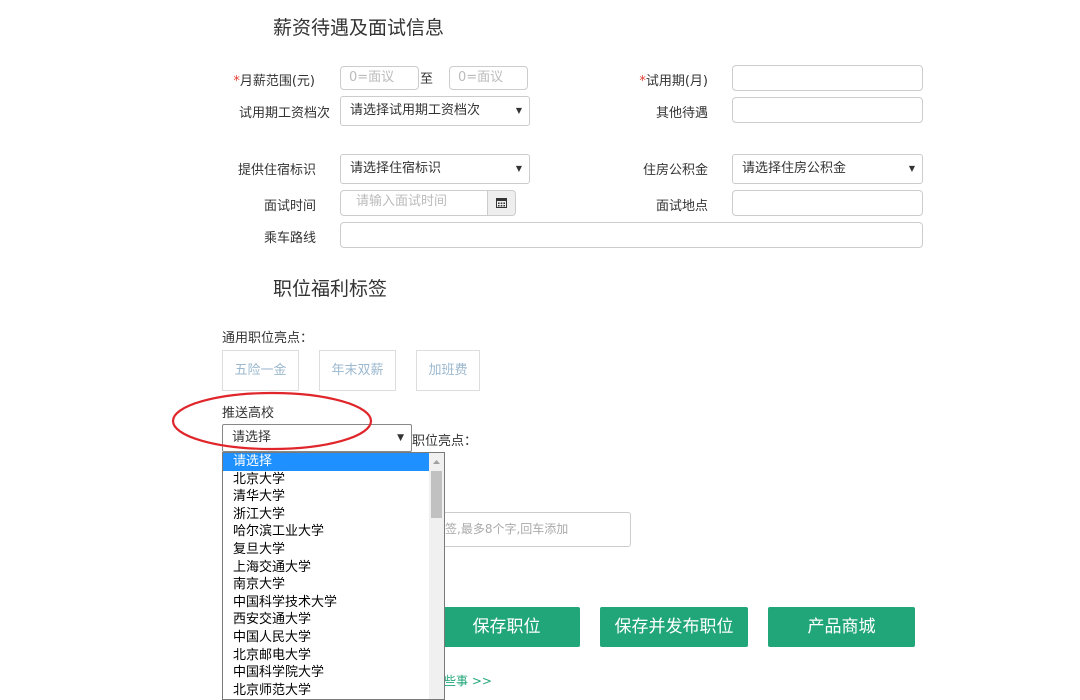 This screenshot has height=700, width=1080. What do you see at coordinates (284, 113) in the screenshot?
I see `trial-salary-label: 试用期工资档次` at bounding box center [284, 113].